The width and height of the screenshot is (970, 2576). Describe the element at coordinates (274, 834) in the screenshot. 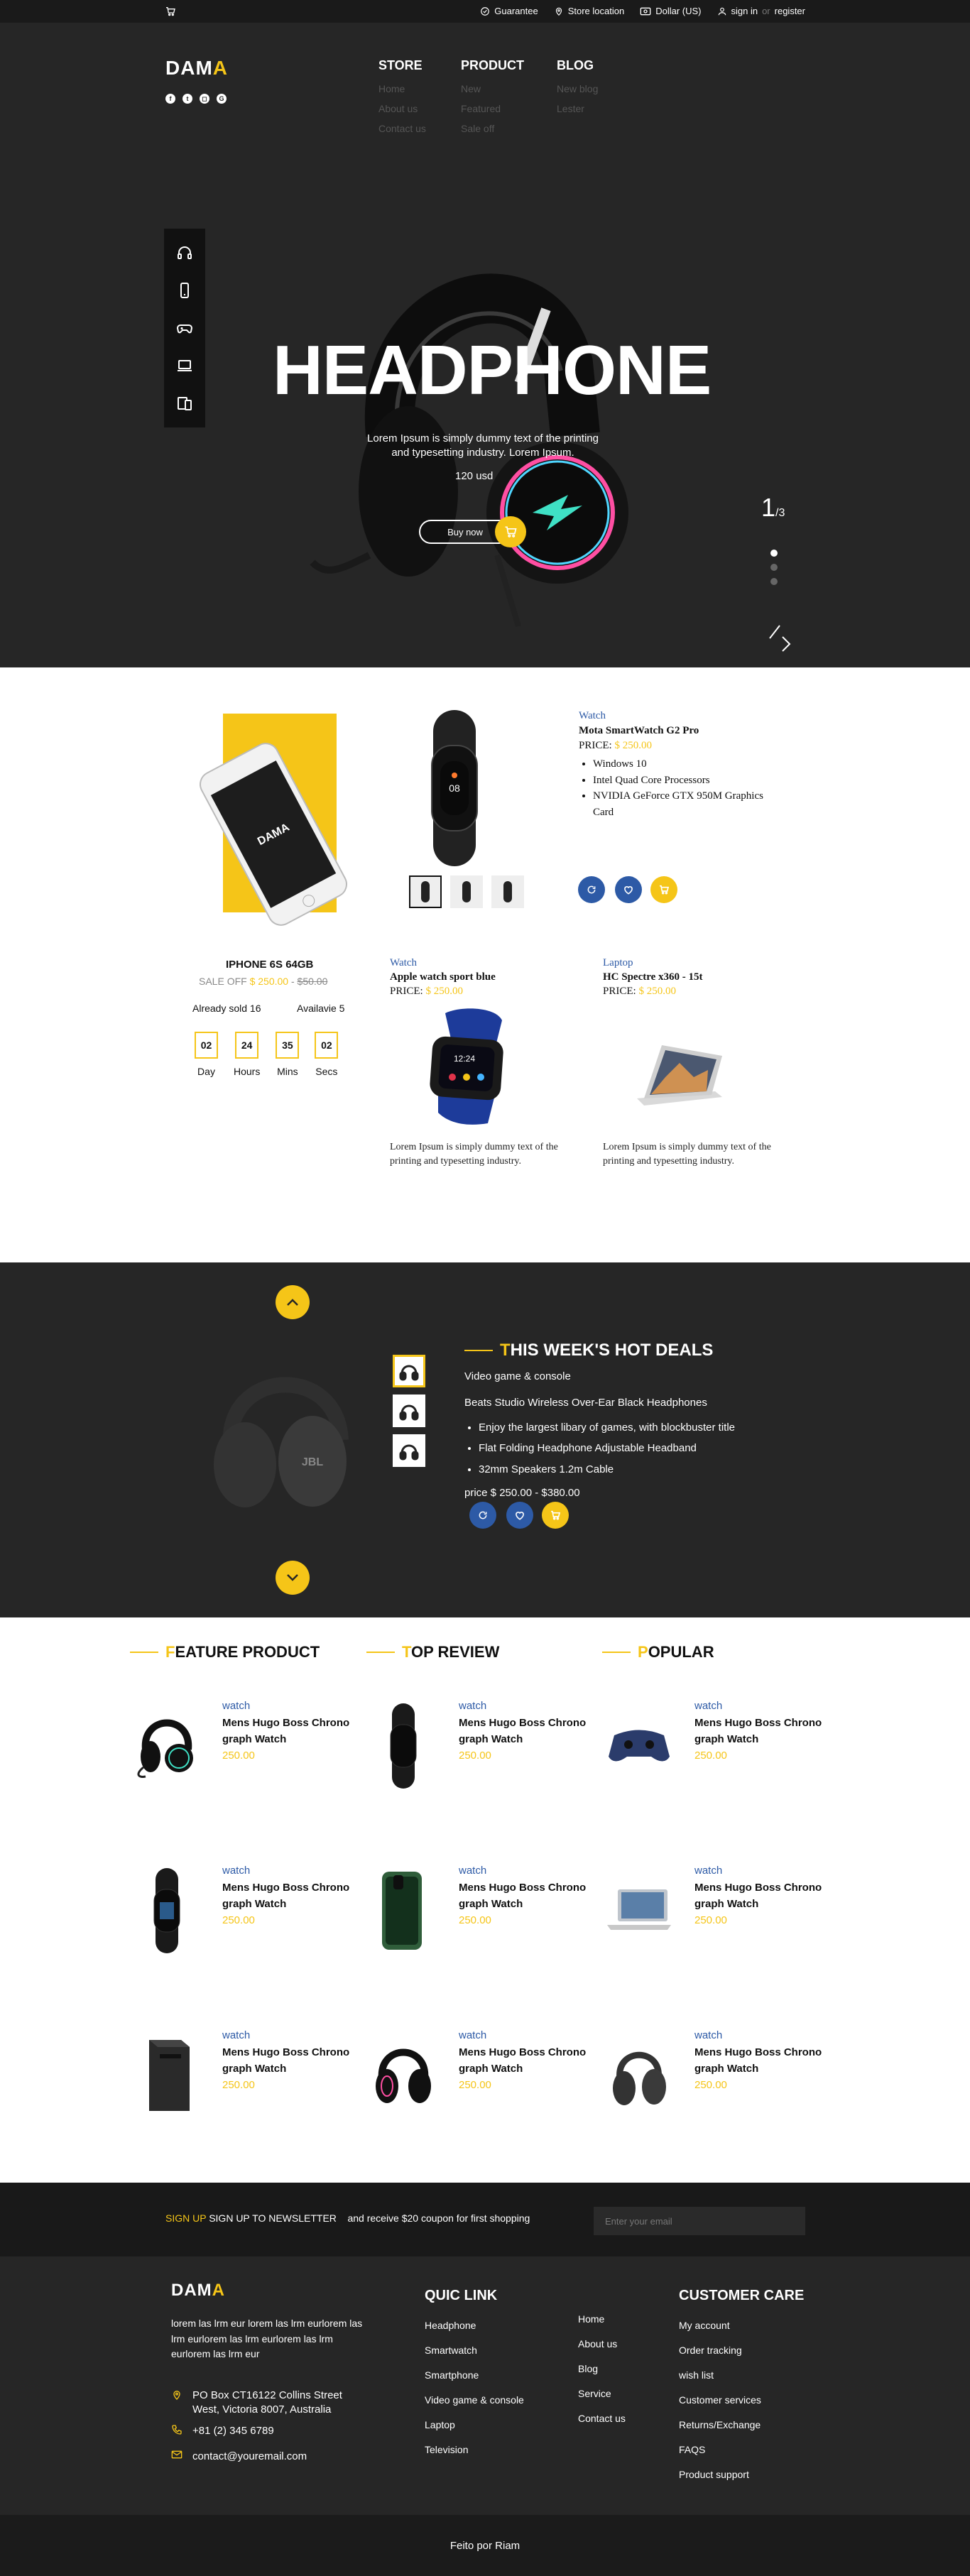

I see `featured-phone-image: DAMA` at that location.